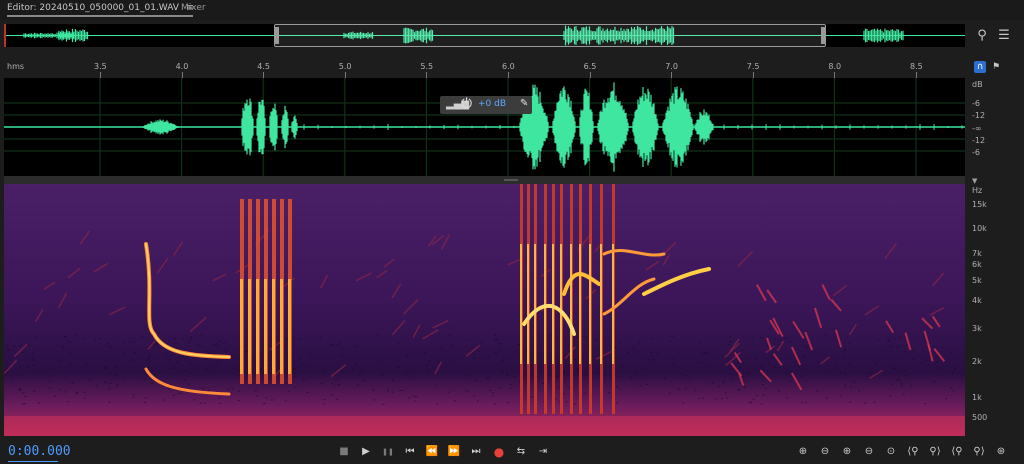  What do you see at coordinates (476, 452) in the screenshot?
I see `move-to-end-button: ⏭` at bounding box center [476, 452].